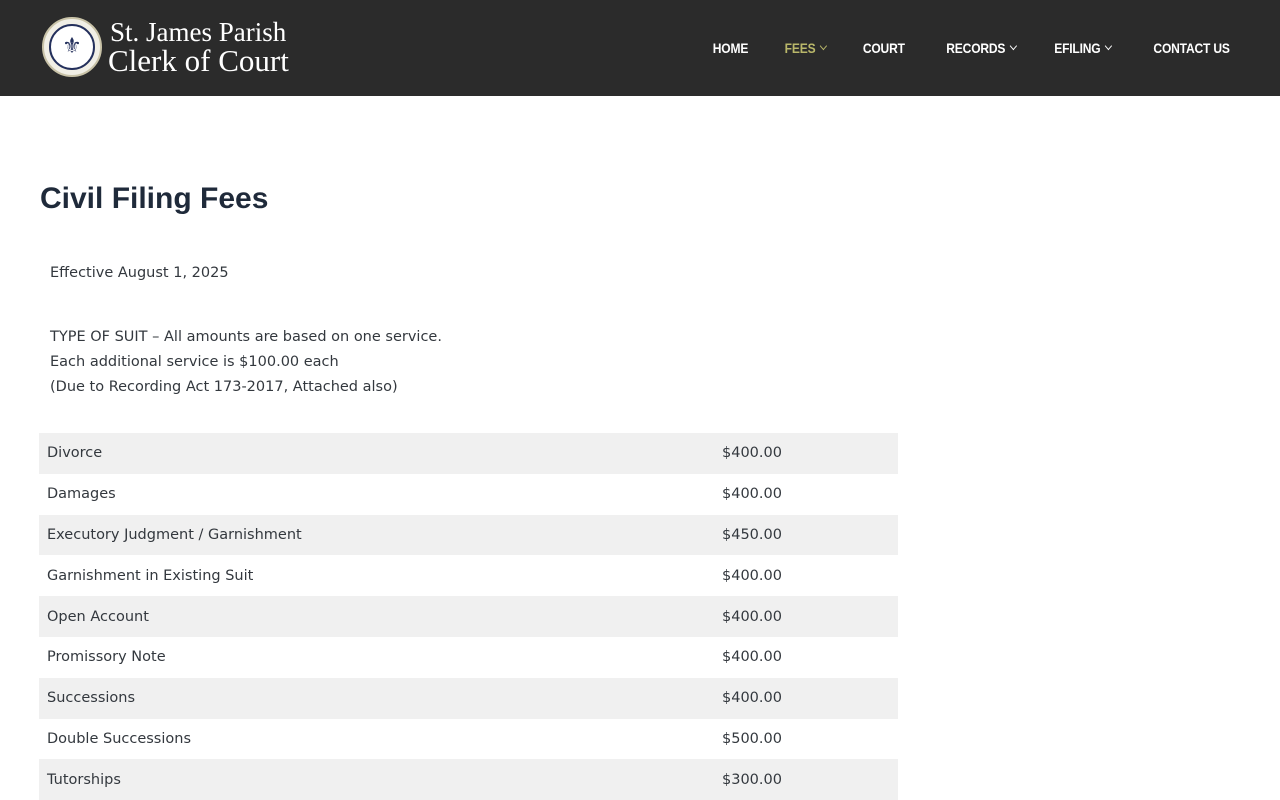 This screenshot has width=1280, height=800. What do you see at coordinates (468, 575) in the screenshot?
I see `table-row: Garnishment in Existing Suit $400.00` at bounding box center [468, 575].